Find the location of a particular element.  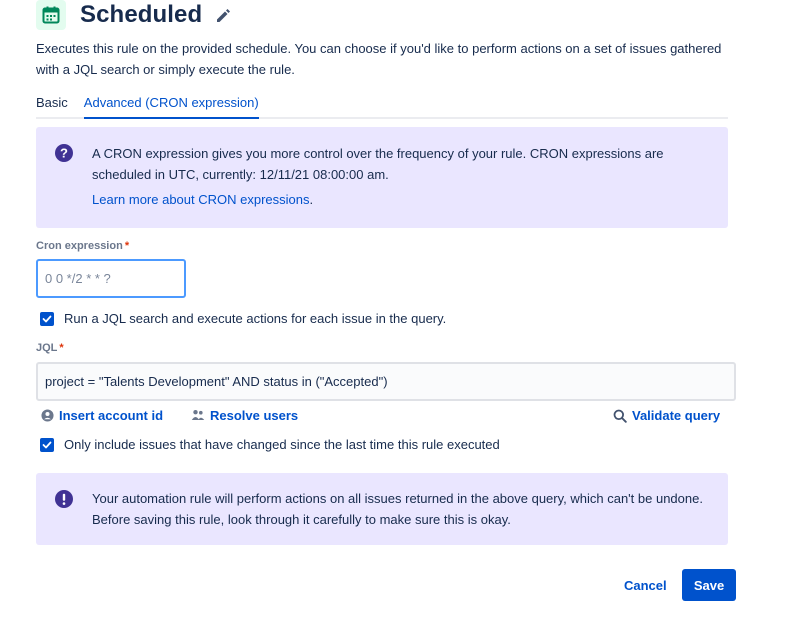

learn-more-link-suffix: . is located at coordinates (311, 199).